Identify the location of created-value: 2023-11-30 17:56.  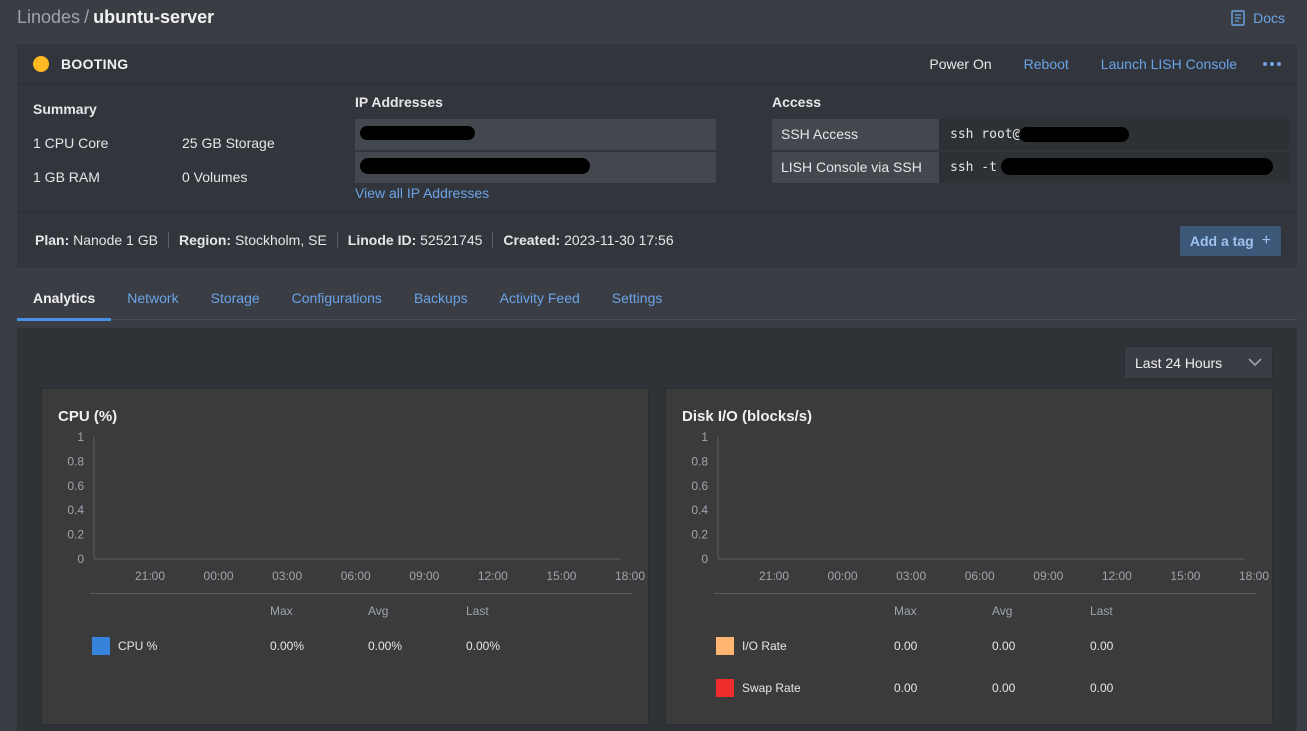
(619, 240).